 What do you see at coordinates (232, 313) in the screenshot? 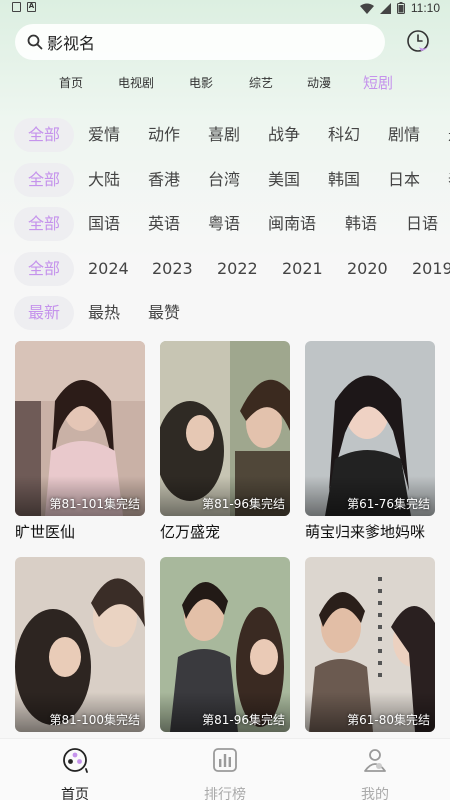
I see `filter-row-sort: 最新 最热 最赞` at bounding box center [232, 313].